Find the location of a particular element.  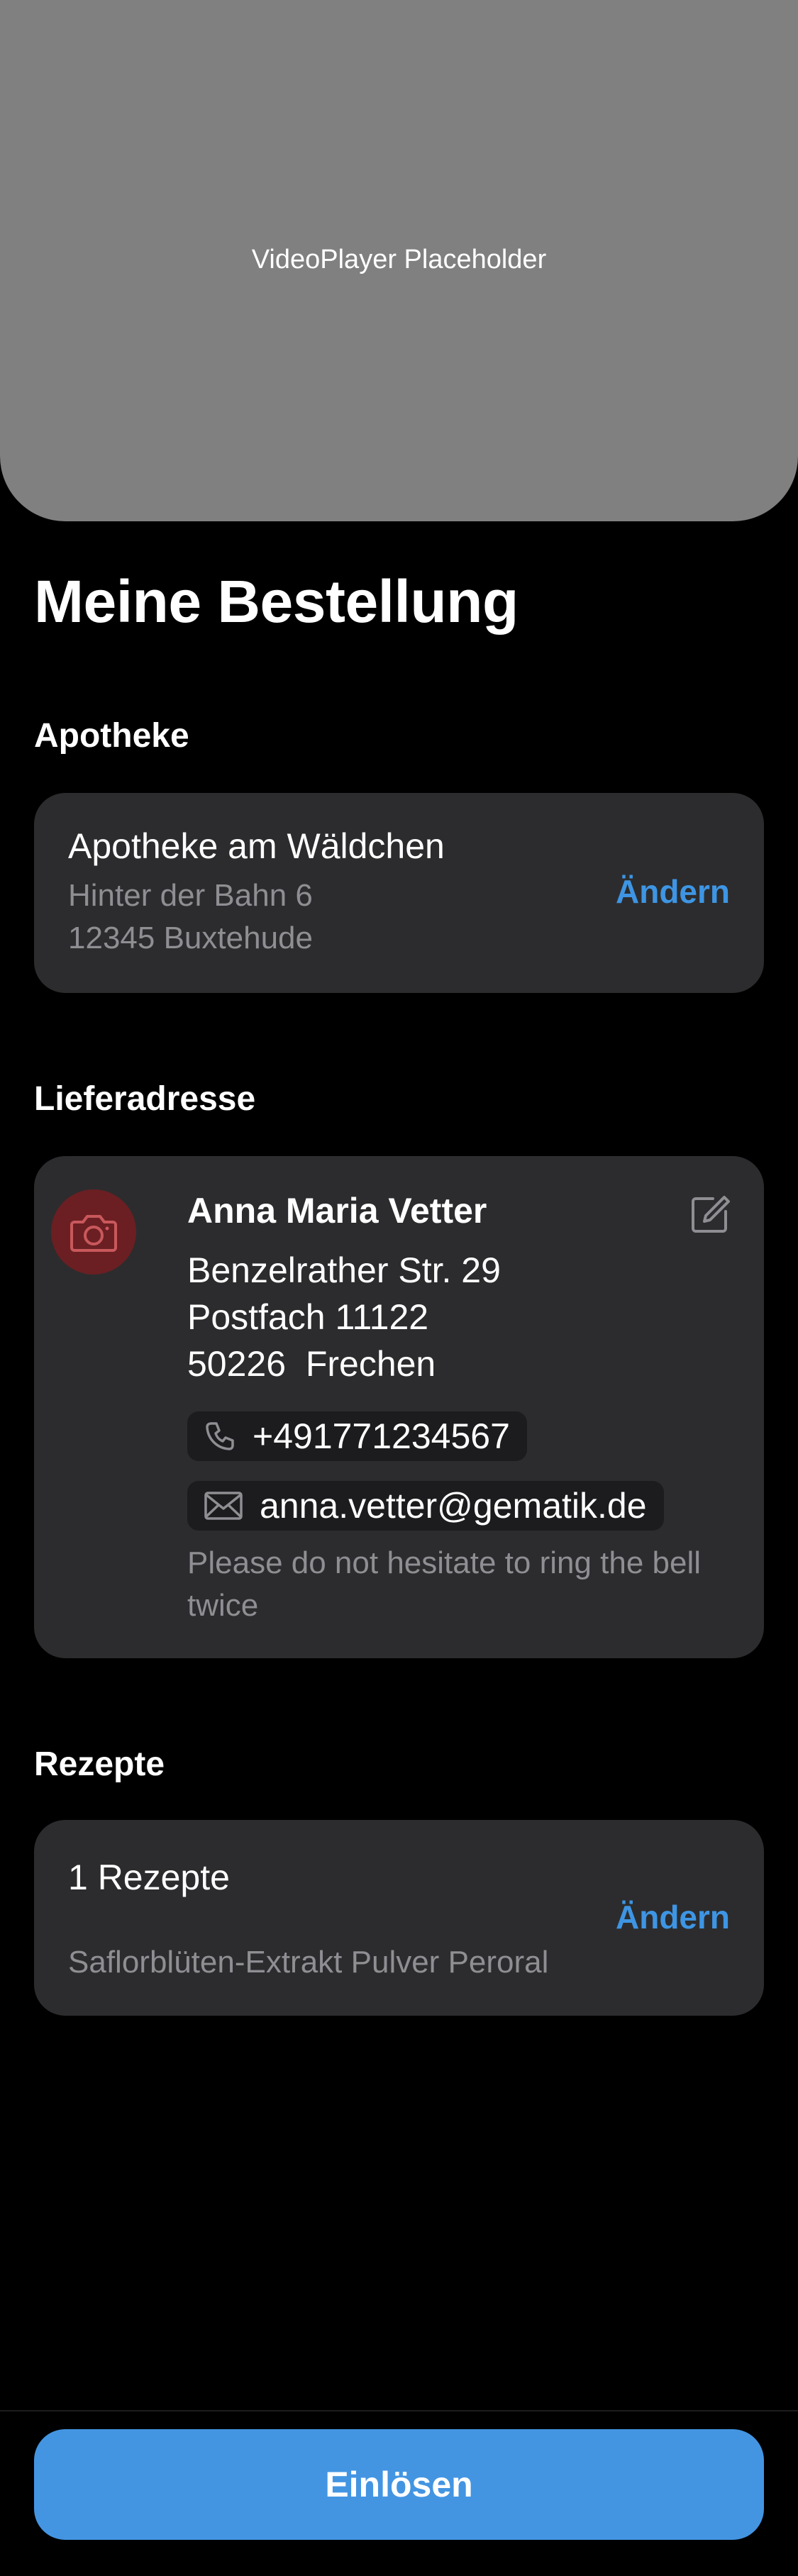

change-pharmacy-button: Ändern is located at coordinates (673, 892).